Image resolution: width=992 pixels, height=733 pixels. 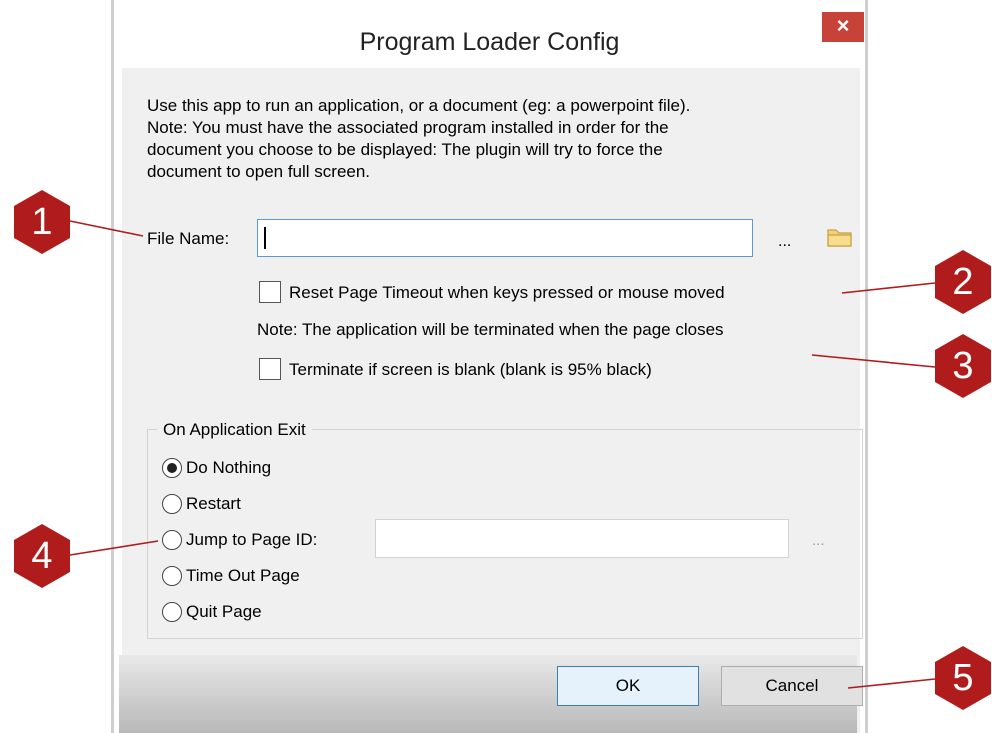 I want to click on callout-number-4: 4, so click(x=42, y=556).